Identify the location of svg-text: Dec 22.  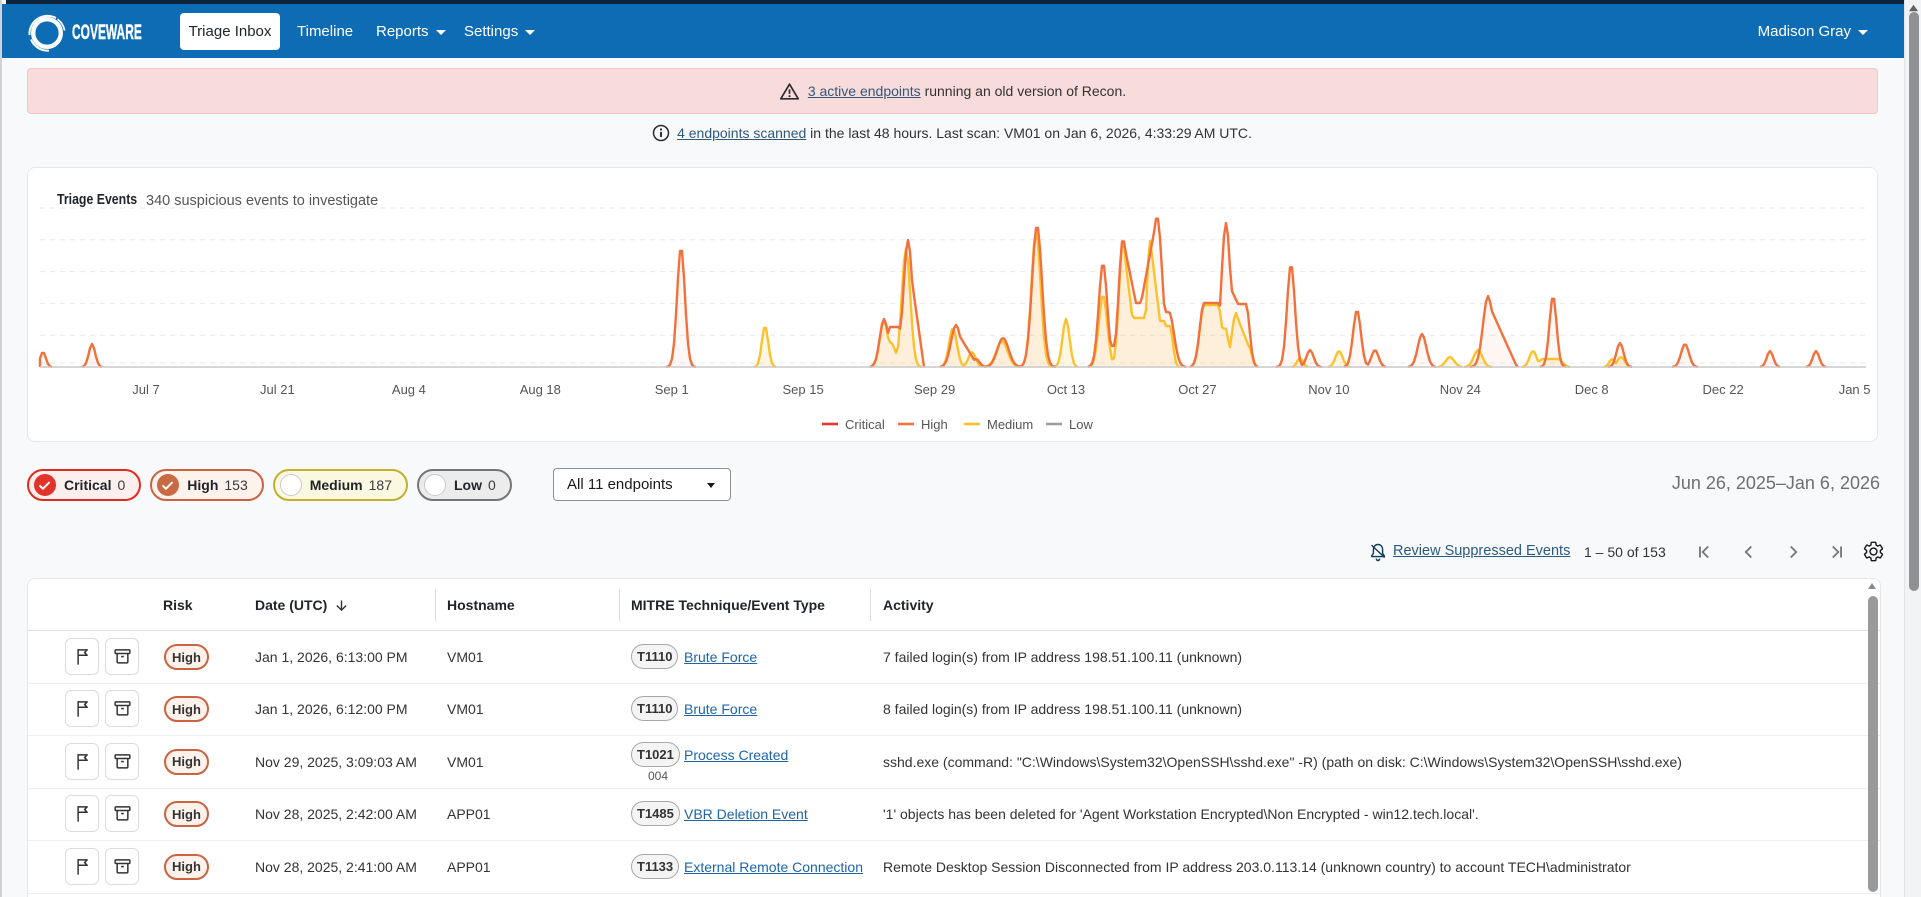
(1722, 389).